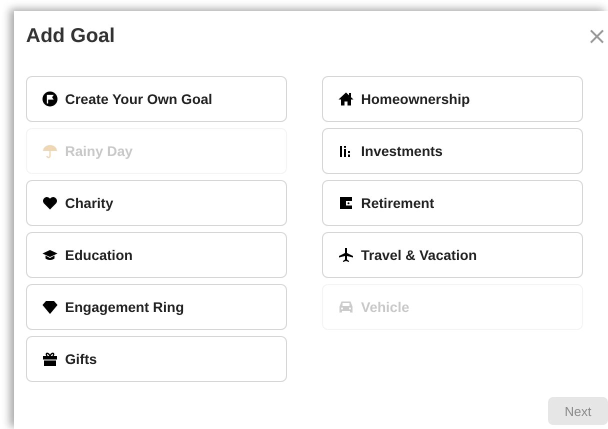  Describe the element at coordinates (156, 359) in the screenshot. I see `goal-option: Gifts` at that location.